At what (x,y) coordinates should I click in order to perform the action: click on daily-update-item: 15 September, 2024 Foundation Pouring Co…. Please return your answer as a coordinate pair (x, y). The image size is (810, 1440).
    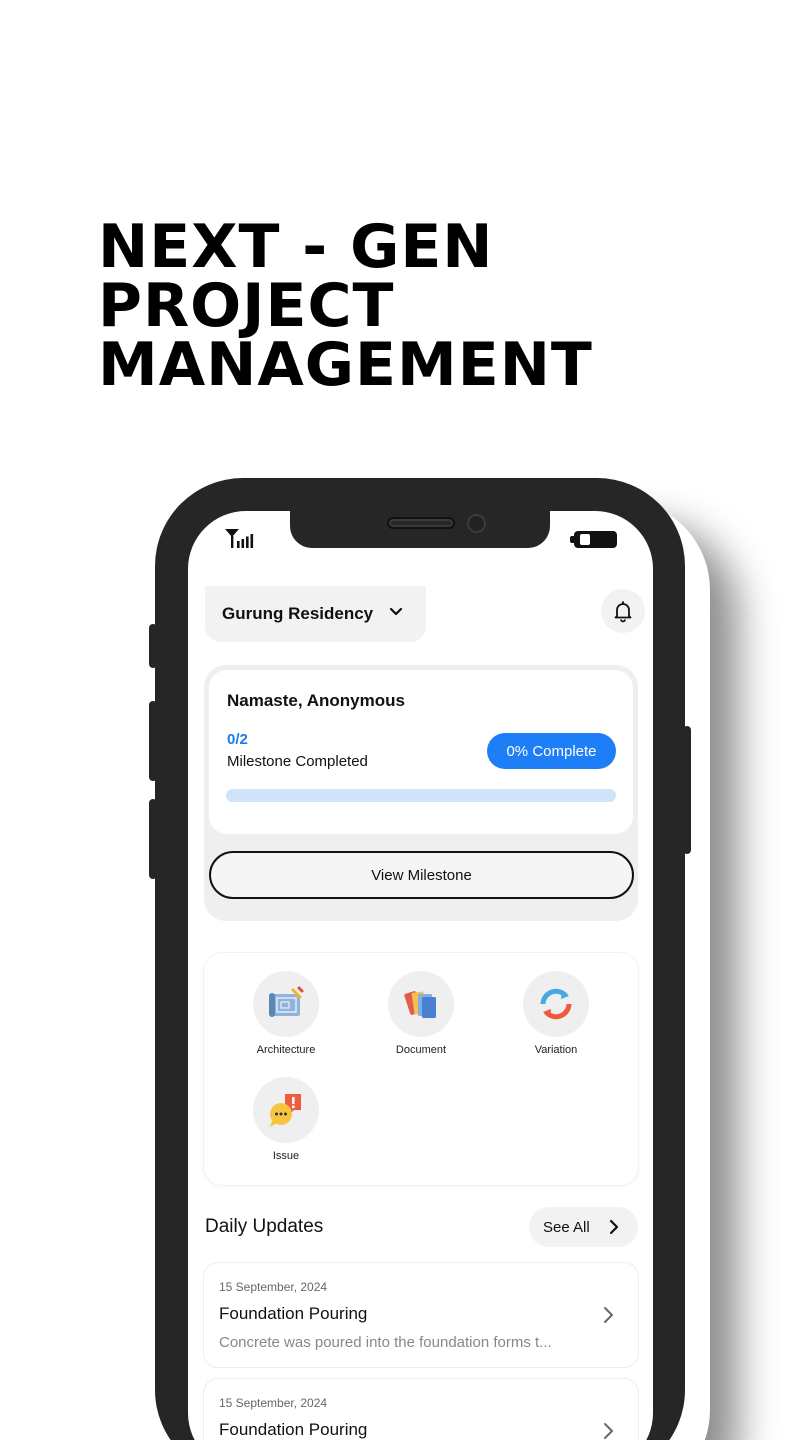
    Looking at the image, I should click on (421, 1315).